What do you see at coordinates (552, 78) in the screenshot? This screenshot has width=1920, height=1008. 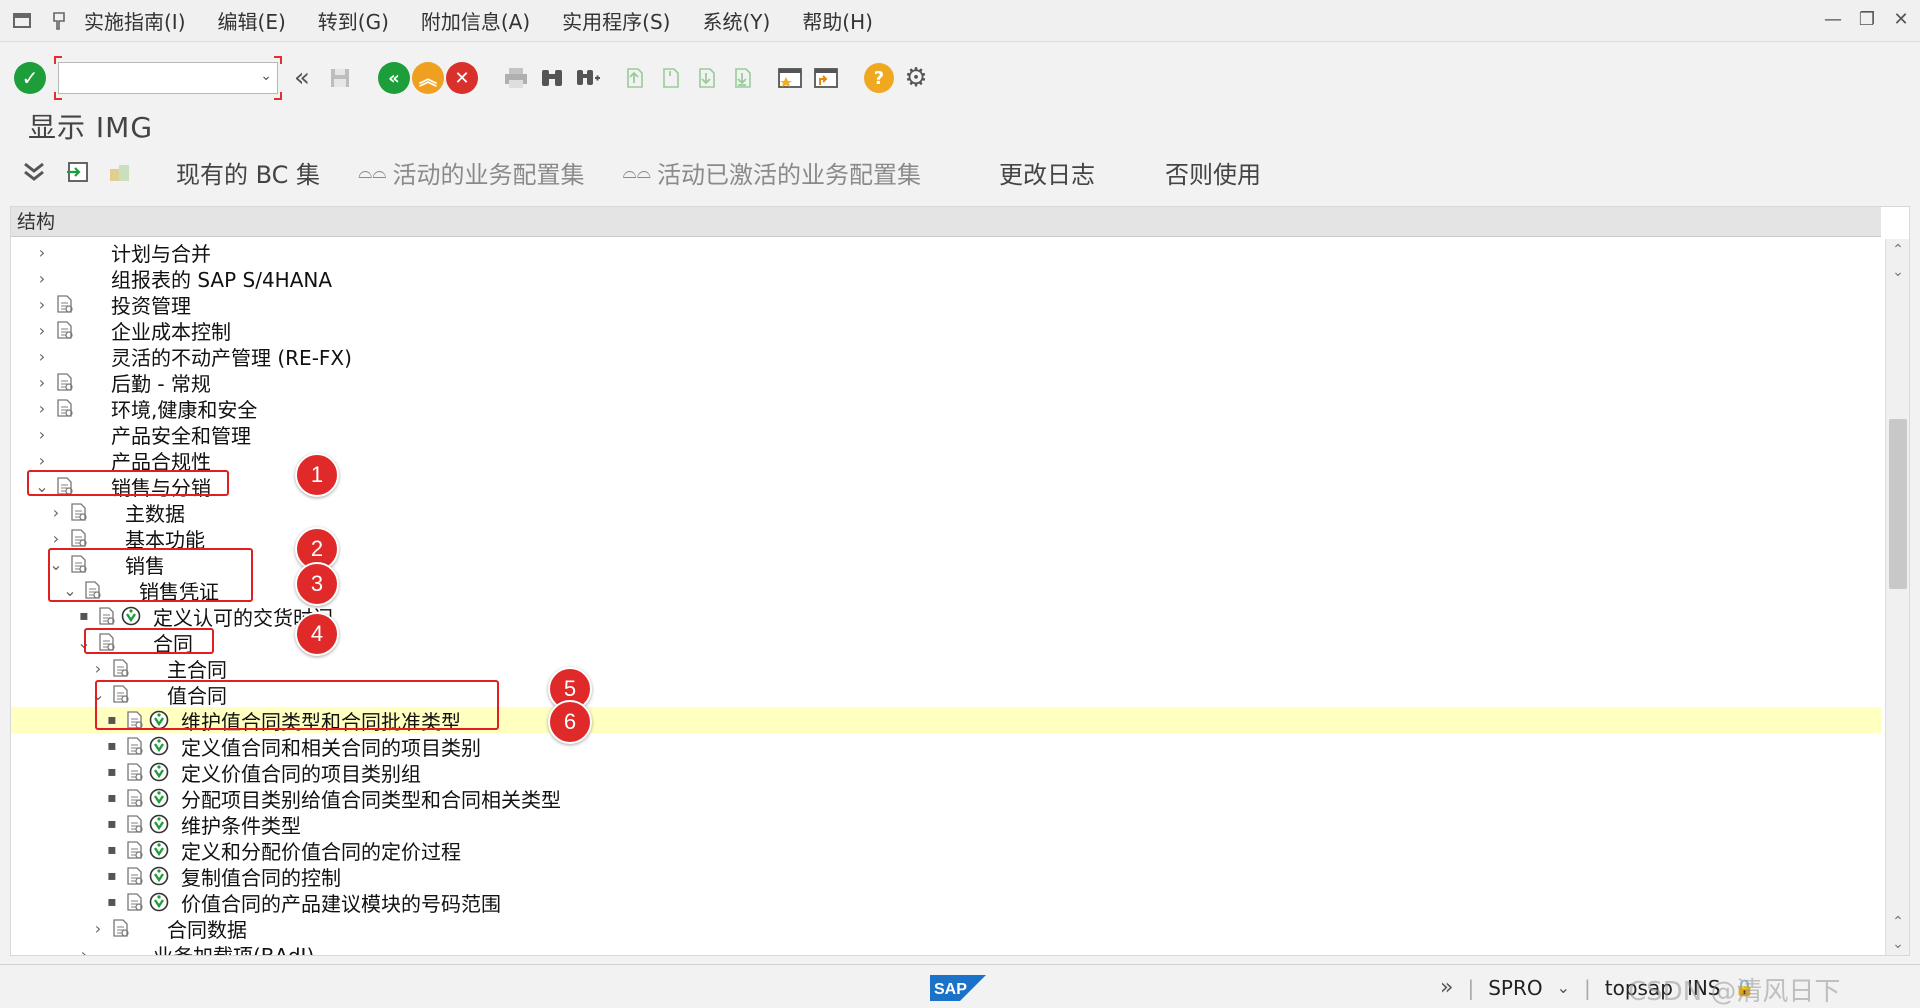 I see `find-icon` at bounding box center [552, 78].